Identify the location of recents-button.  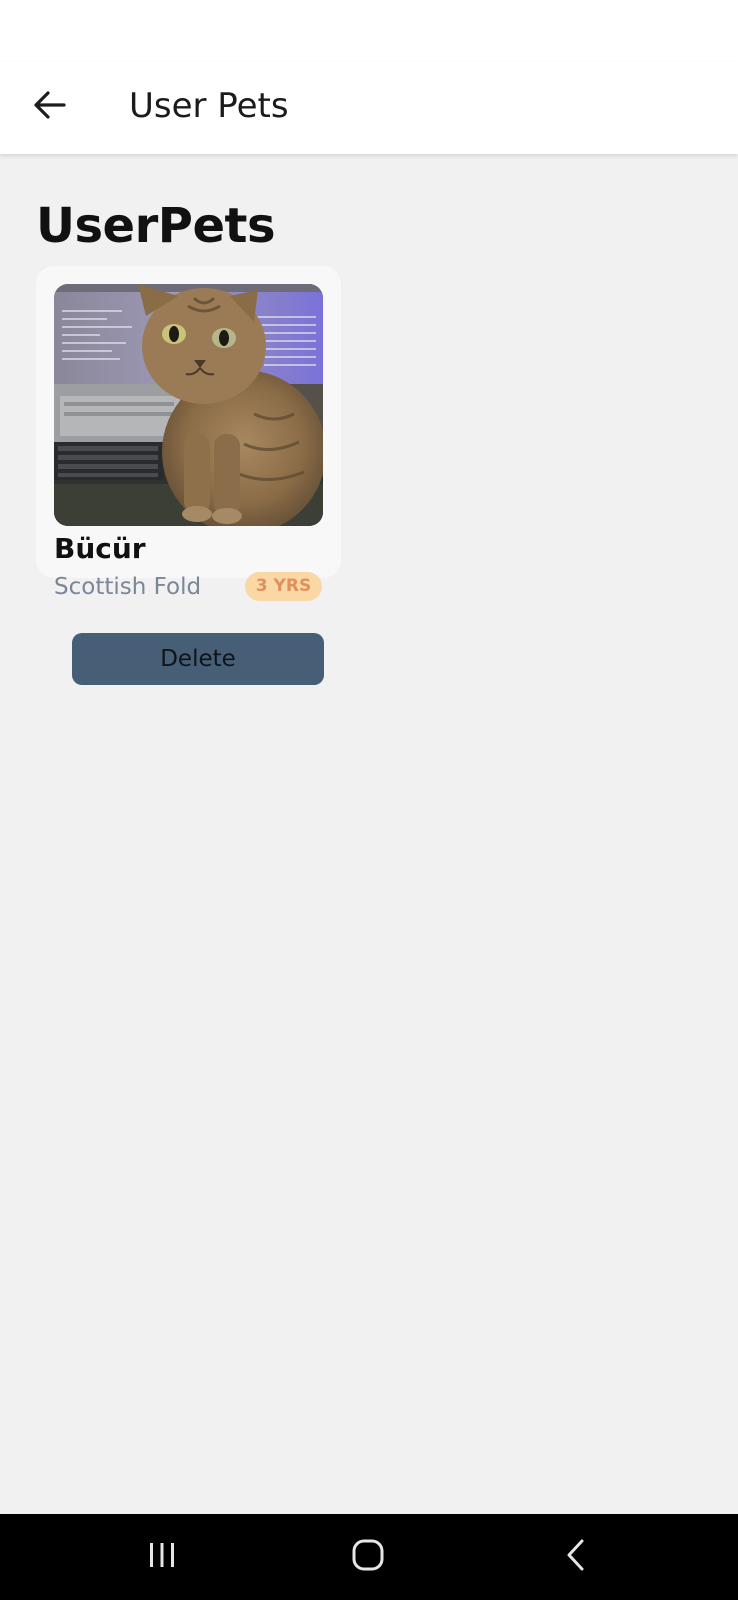
(162, 1557).